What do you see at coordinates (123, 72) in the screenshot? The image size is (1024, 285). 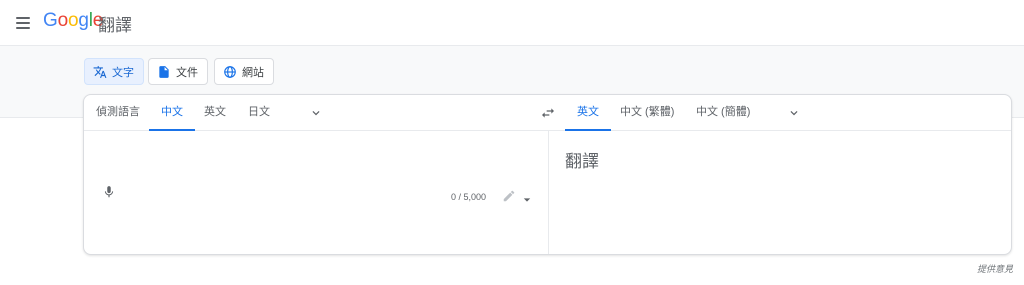 I see `mode-text-label: 文字` at bounding box center [123, 72].